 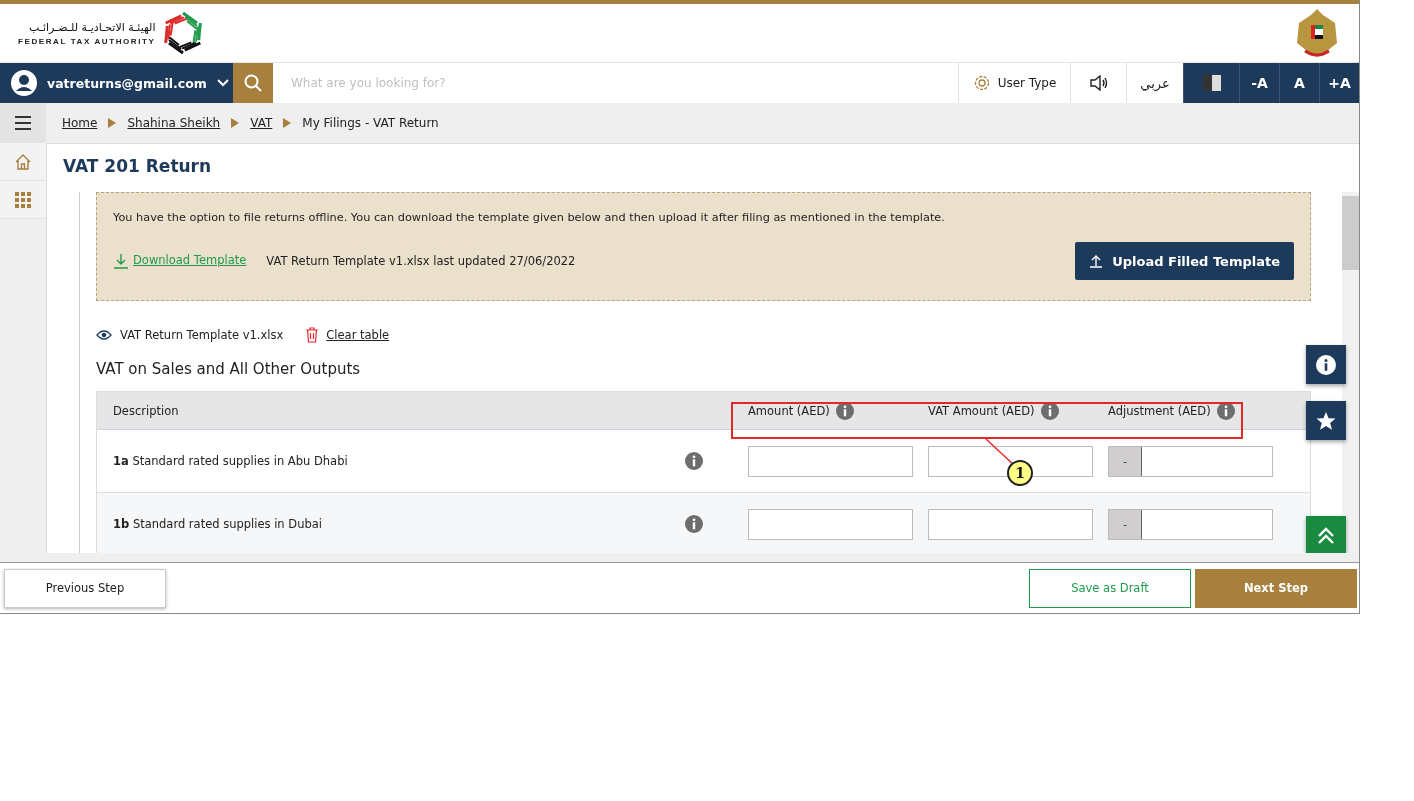 I want to click on menu-icon, so click(x=23, y=123).